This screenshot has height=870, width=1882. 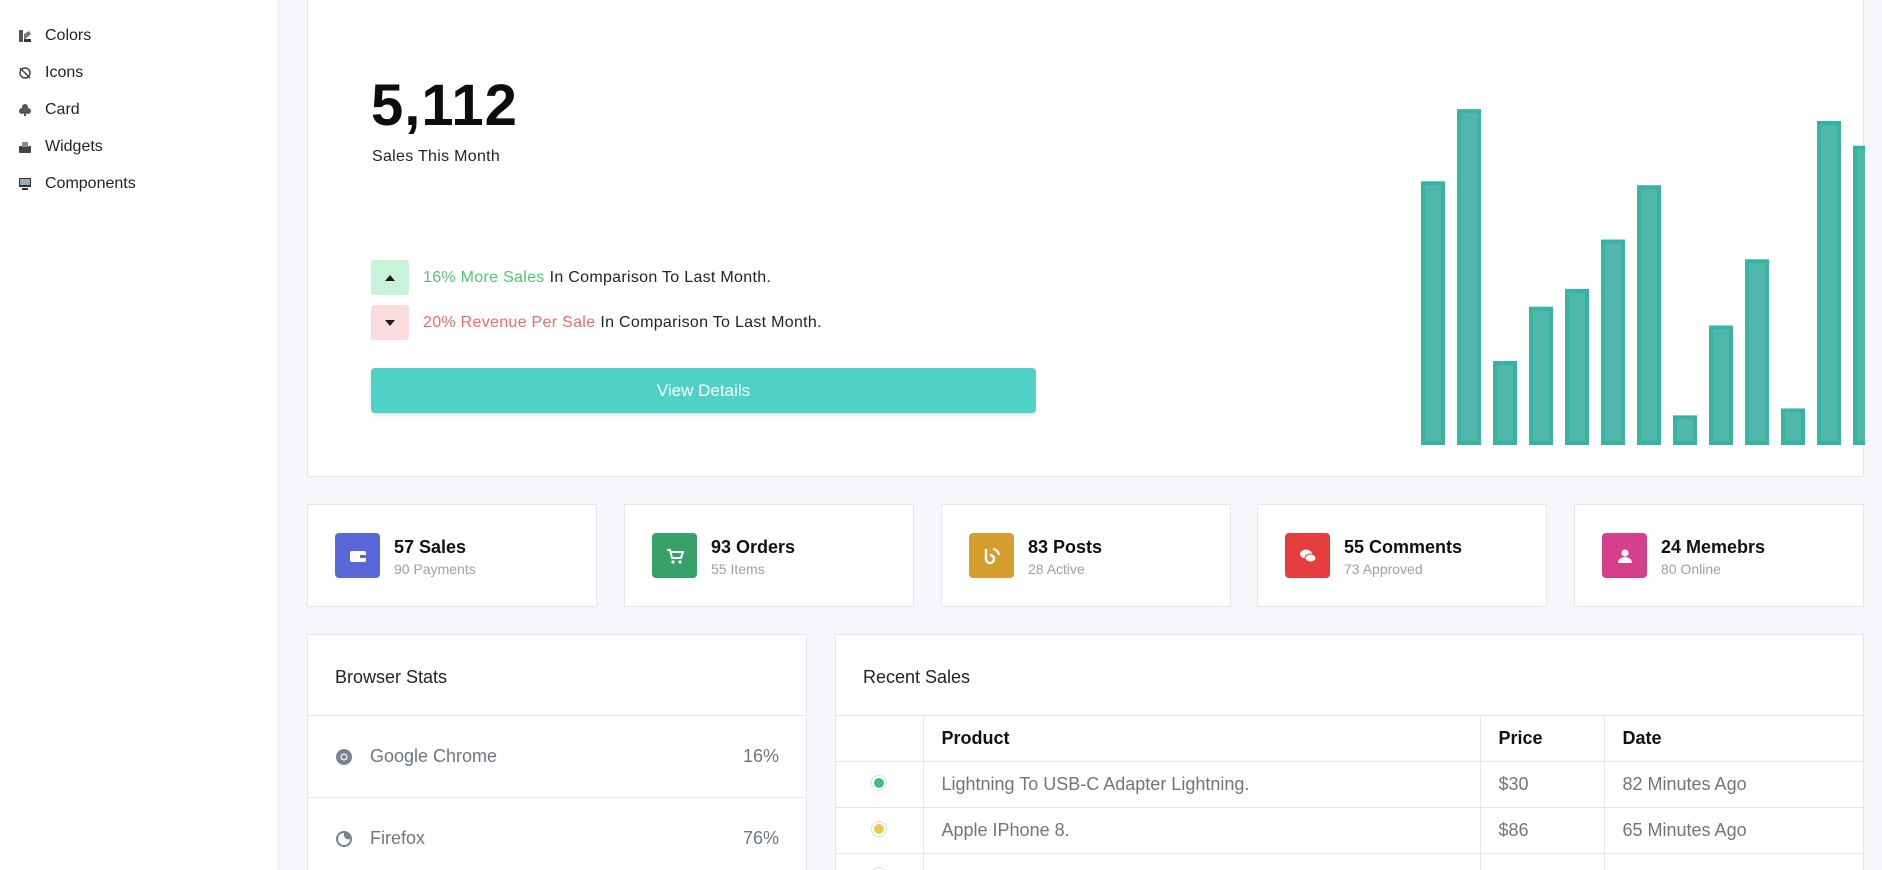 I want to click on sidebar-item-card: Card, so click(x=139, y=109).